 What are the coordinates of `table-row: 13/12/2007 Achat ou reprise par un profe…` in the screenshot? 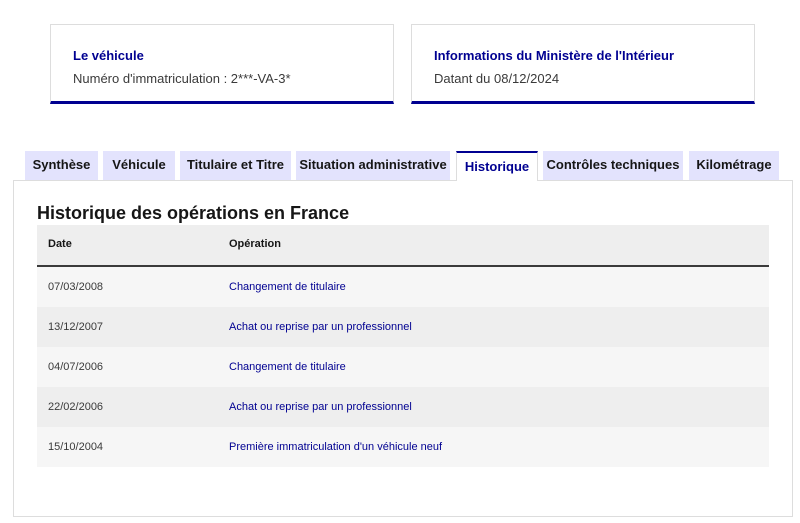 It's located at (403, 327).